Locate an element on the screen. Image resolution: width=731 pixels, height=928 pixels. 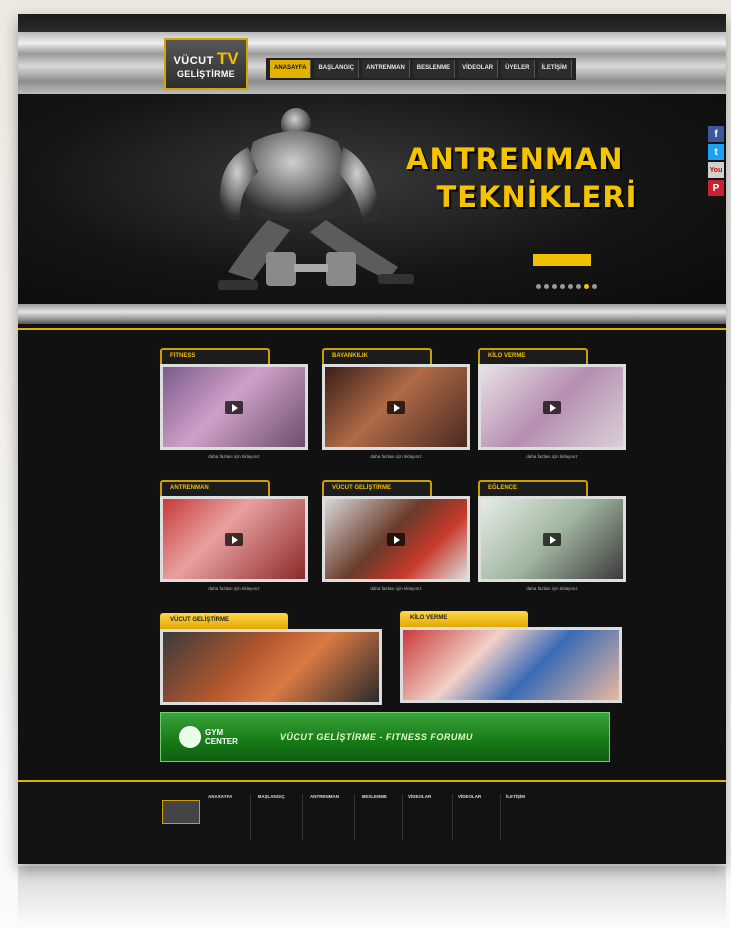
hero-title: ANTRENMAN TEKNİKLERİ is located at coordinates (521, 178).